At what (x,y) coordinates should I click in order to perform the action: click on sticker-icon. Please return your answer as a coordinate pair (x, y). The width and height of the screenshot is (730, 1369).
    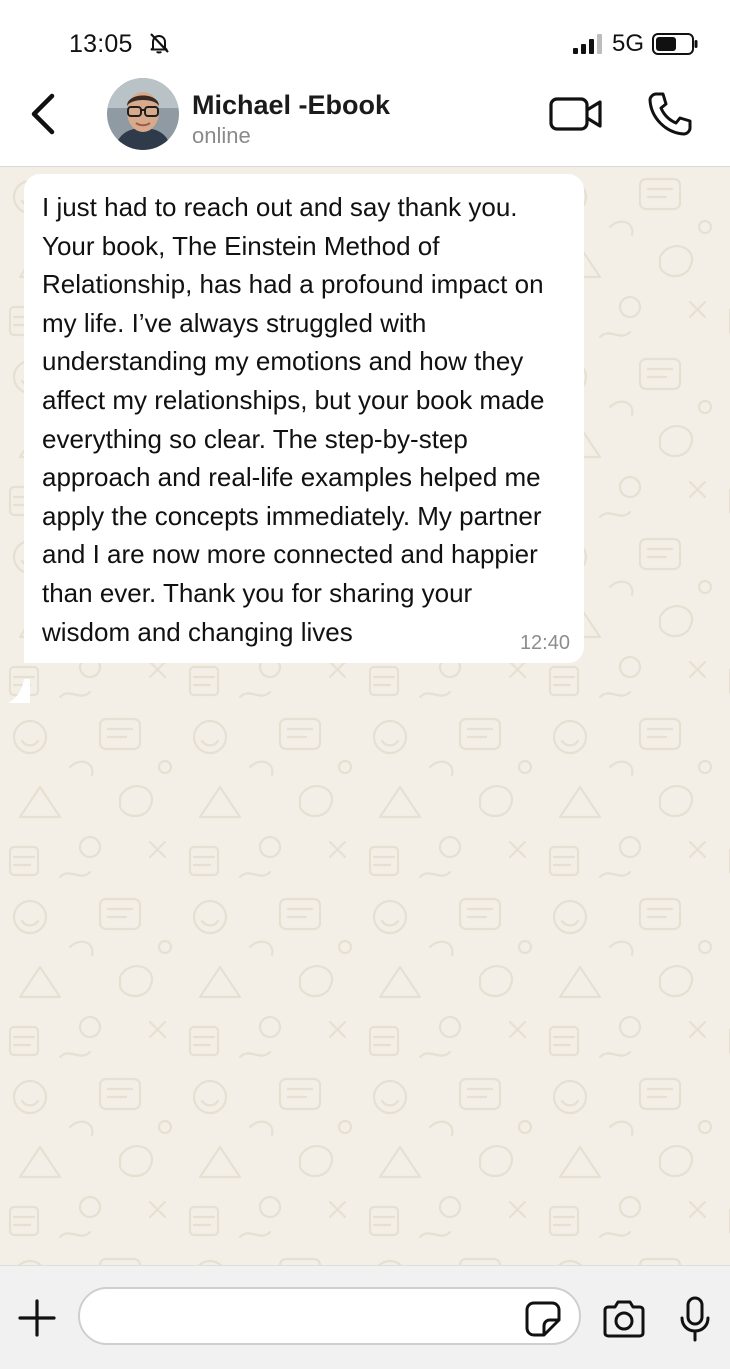
    Looking at the image, I should click on (543, 1319).